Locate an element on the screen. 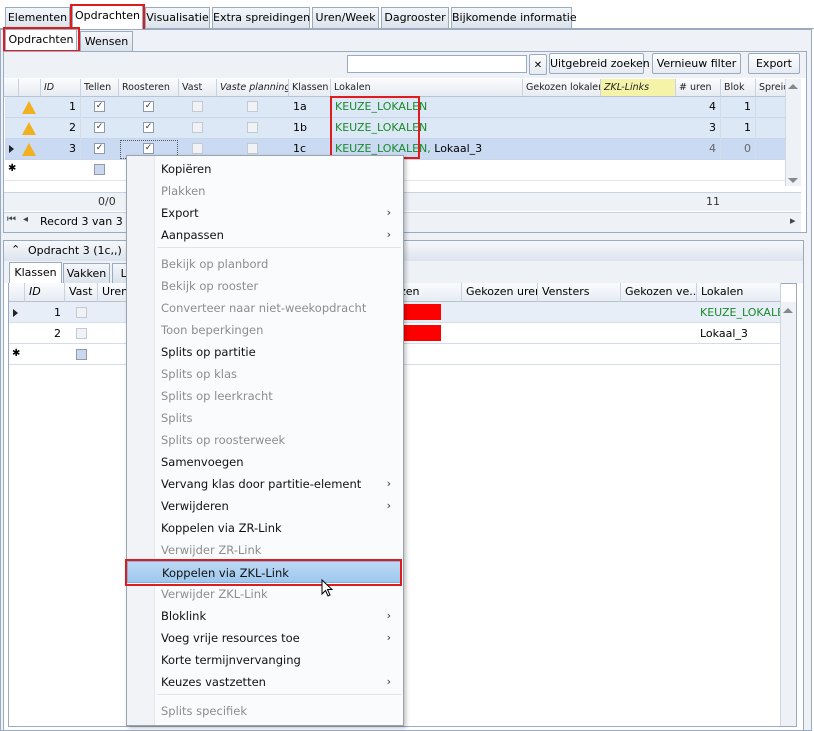 The image size is (814, 731). menu-item-koppelen-via-zr-link: Koppelen via ZR-Link is located at coordinates (264, 528).